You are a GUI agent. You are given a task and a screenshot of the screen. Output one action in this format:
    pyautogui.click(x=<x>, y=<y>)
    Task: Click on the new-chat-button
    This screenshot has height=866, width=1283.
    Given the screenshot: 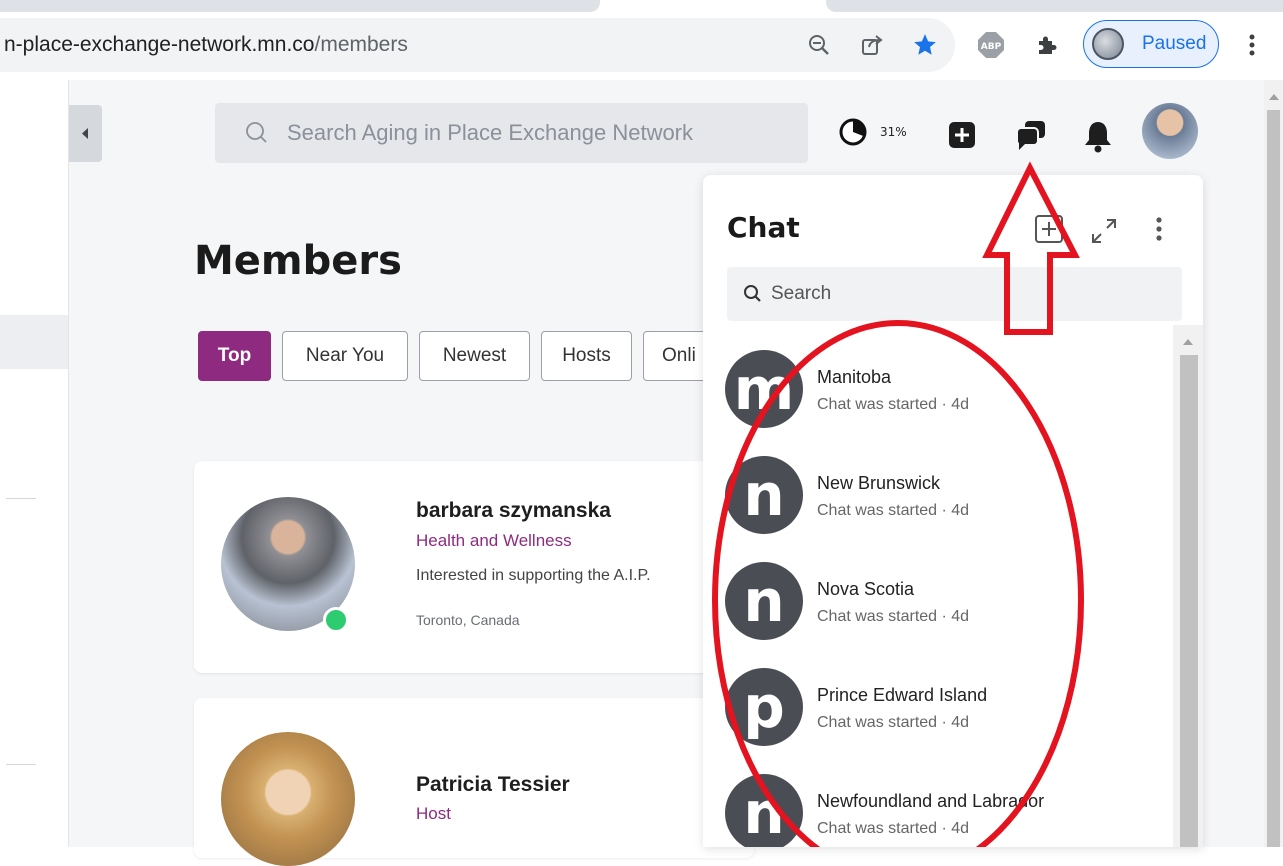 What is the action you would take?
    pyautogui.click(x=1049, y=229)
    